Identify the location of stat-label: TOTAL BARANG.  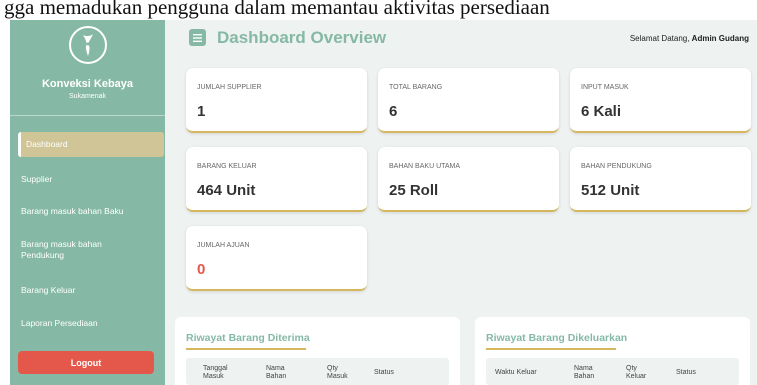
(416, 87).